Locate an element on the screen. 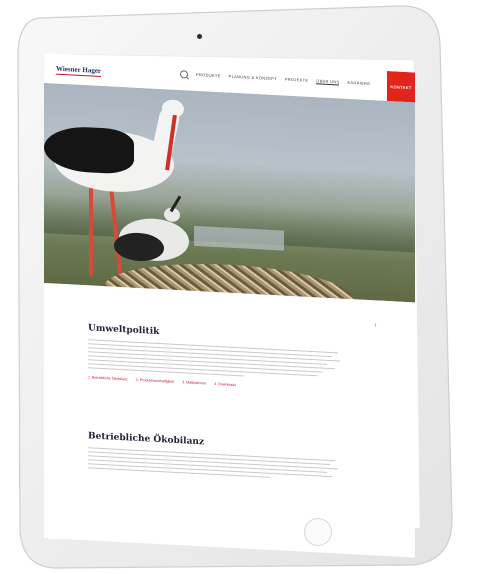 Image resolution: width=477 pixels, height=574 pixels. nav-item-projekte: PROJEKTE is located at coordinates (297, 80).